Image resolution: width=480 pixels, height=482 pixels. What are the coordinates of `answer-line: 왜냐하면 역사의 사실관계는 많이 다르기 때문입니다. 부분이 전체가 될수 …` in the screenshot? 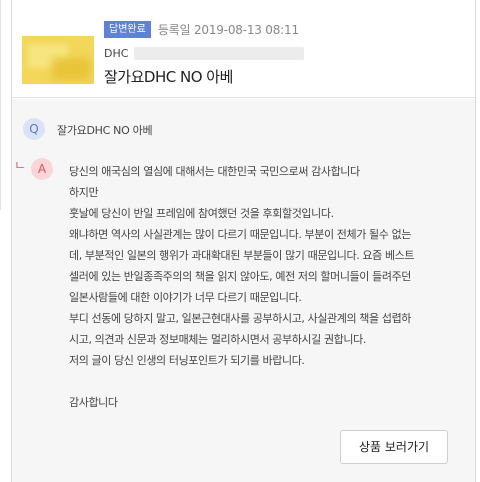 It's located at (240, 234).